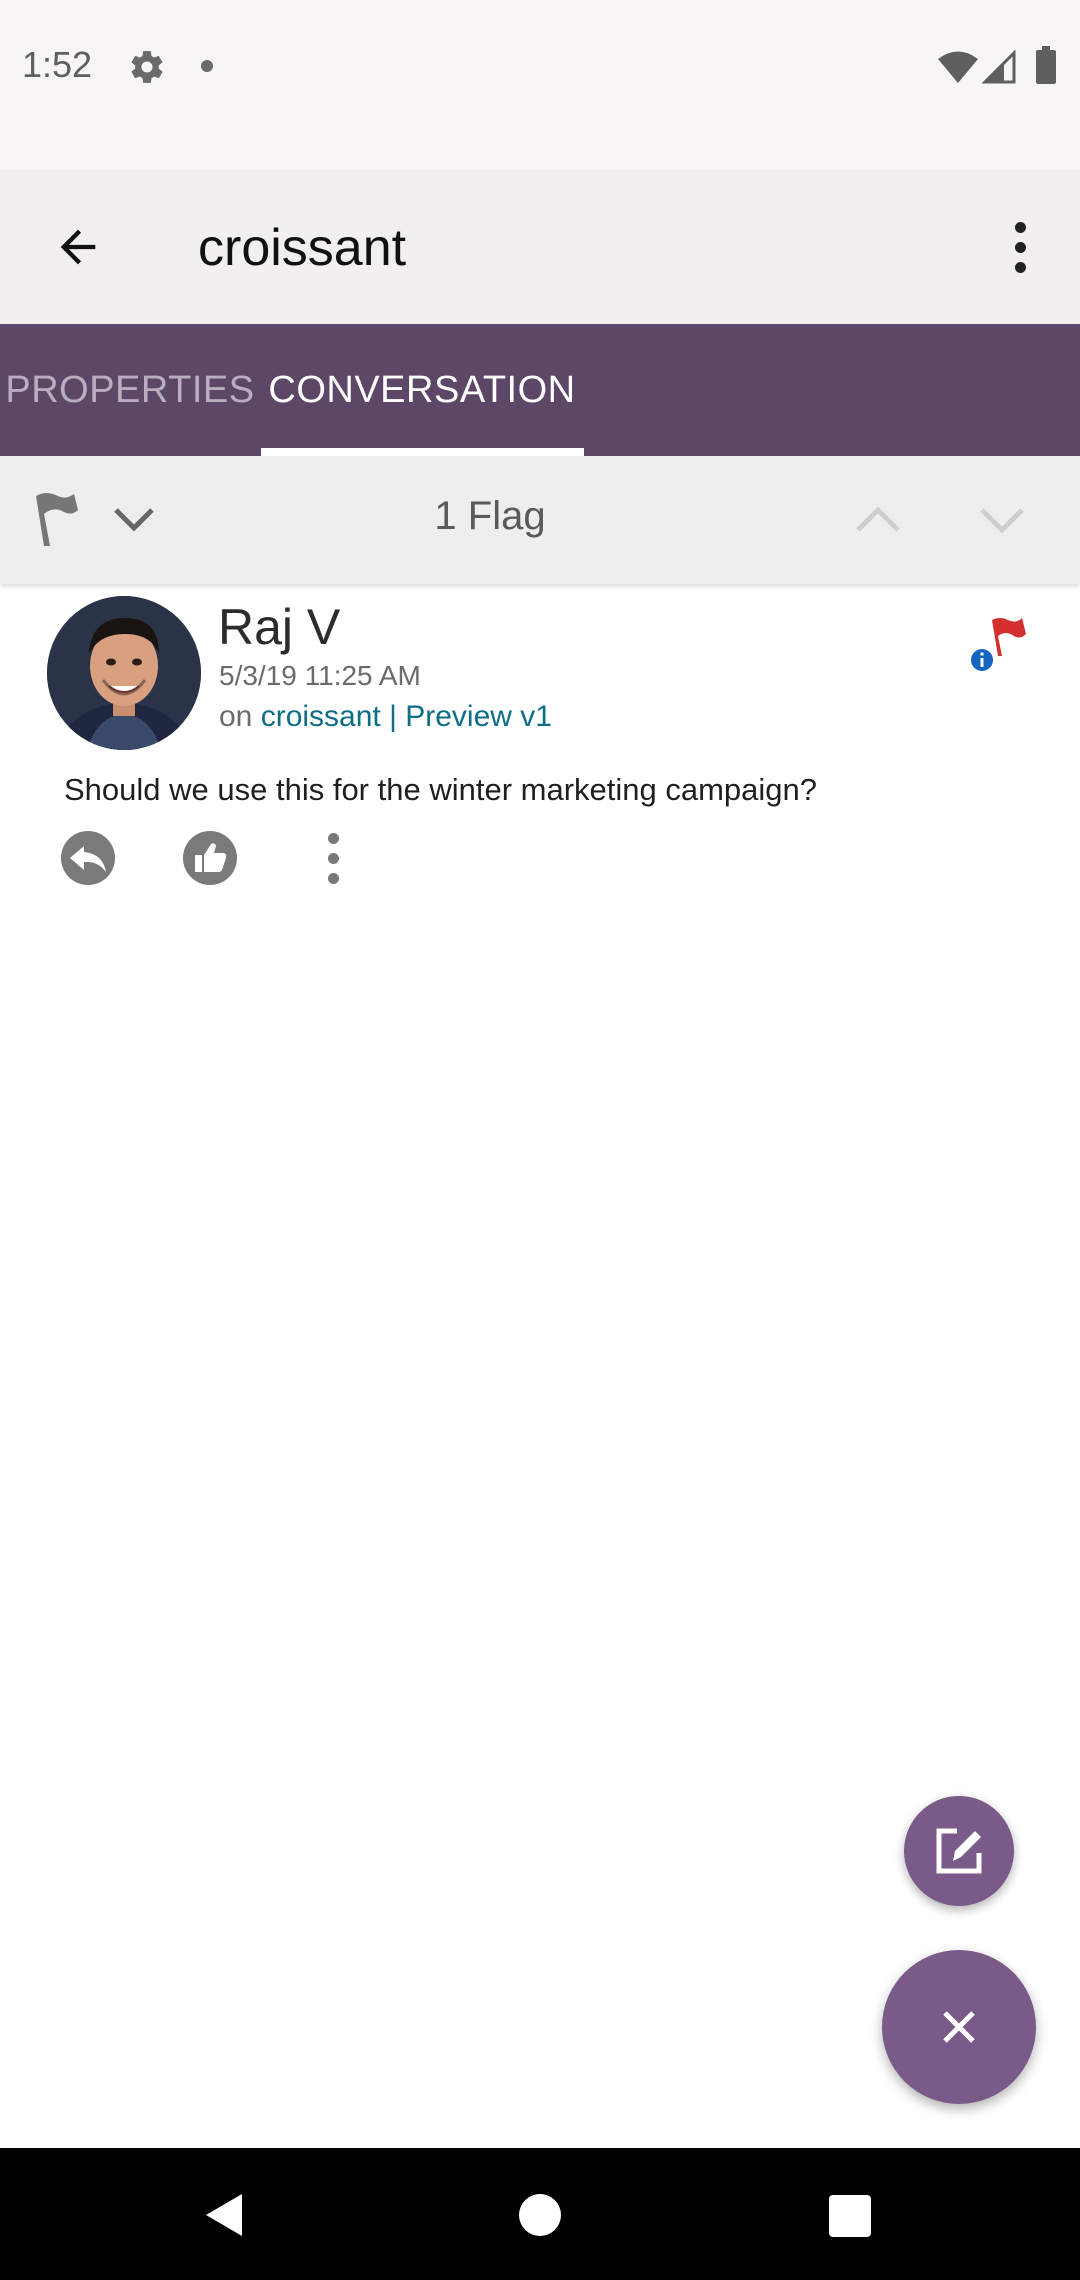  Describe the element at coordinates (422, 390) in the screenshot. I see `tab-conversation: CONVERSATION` at that location.